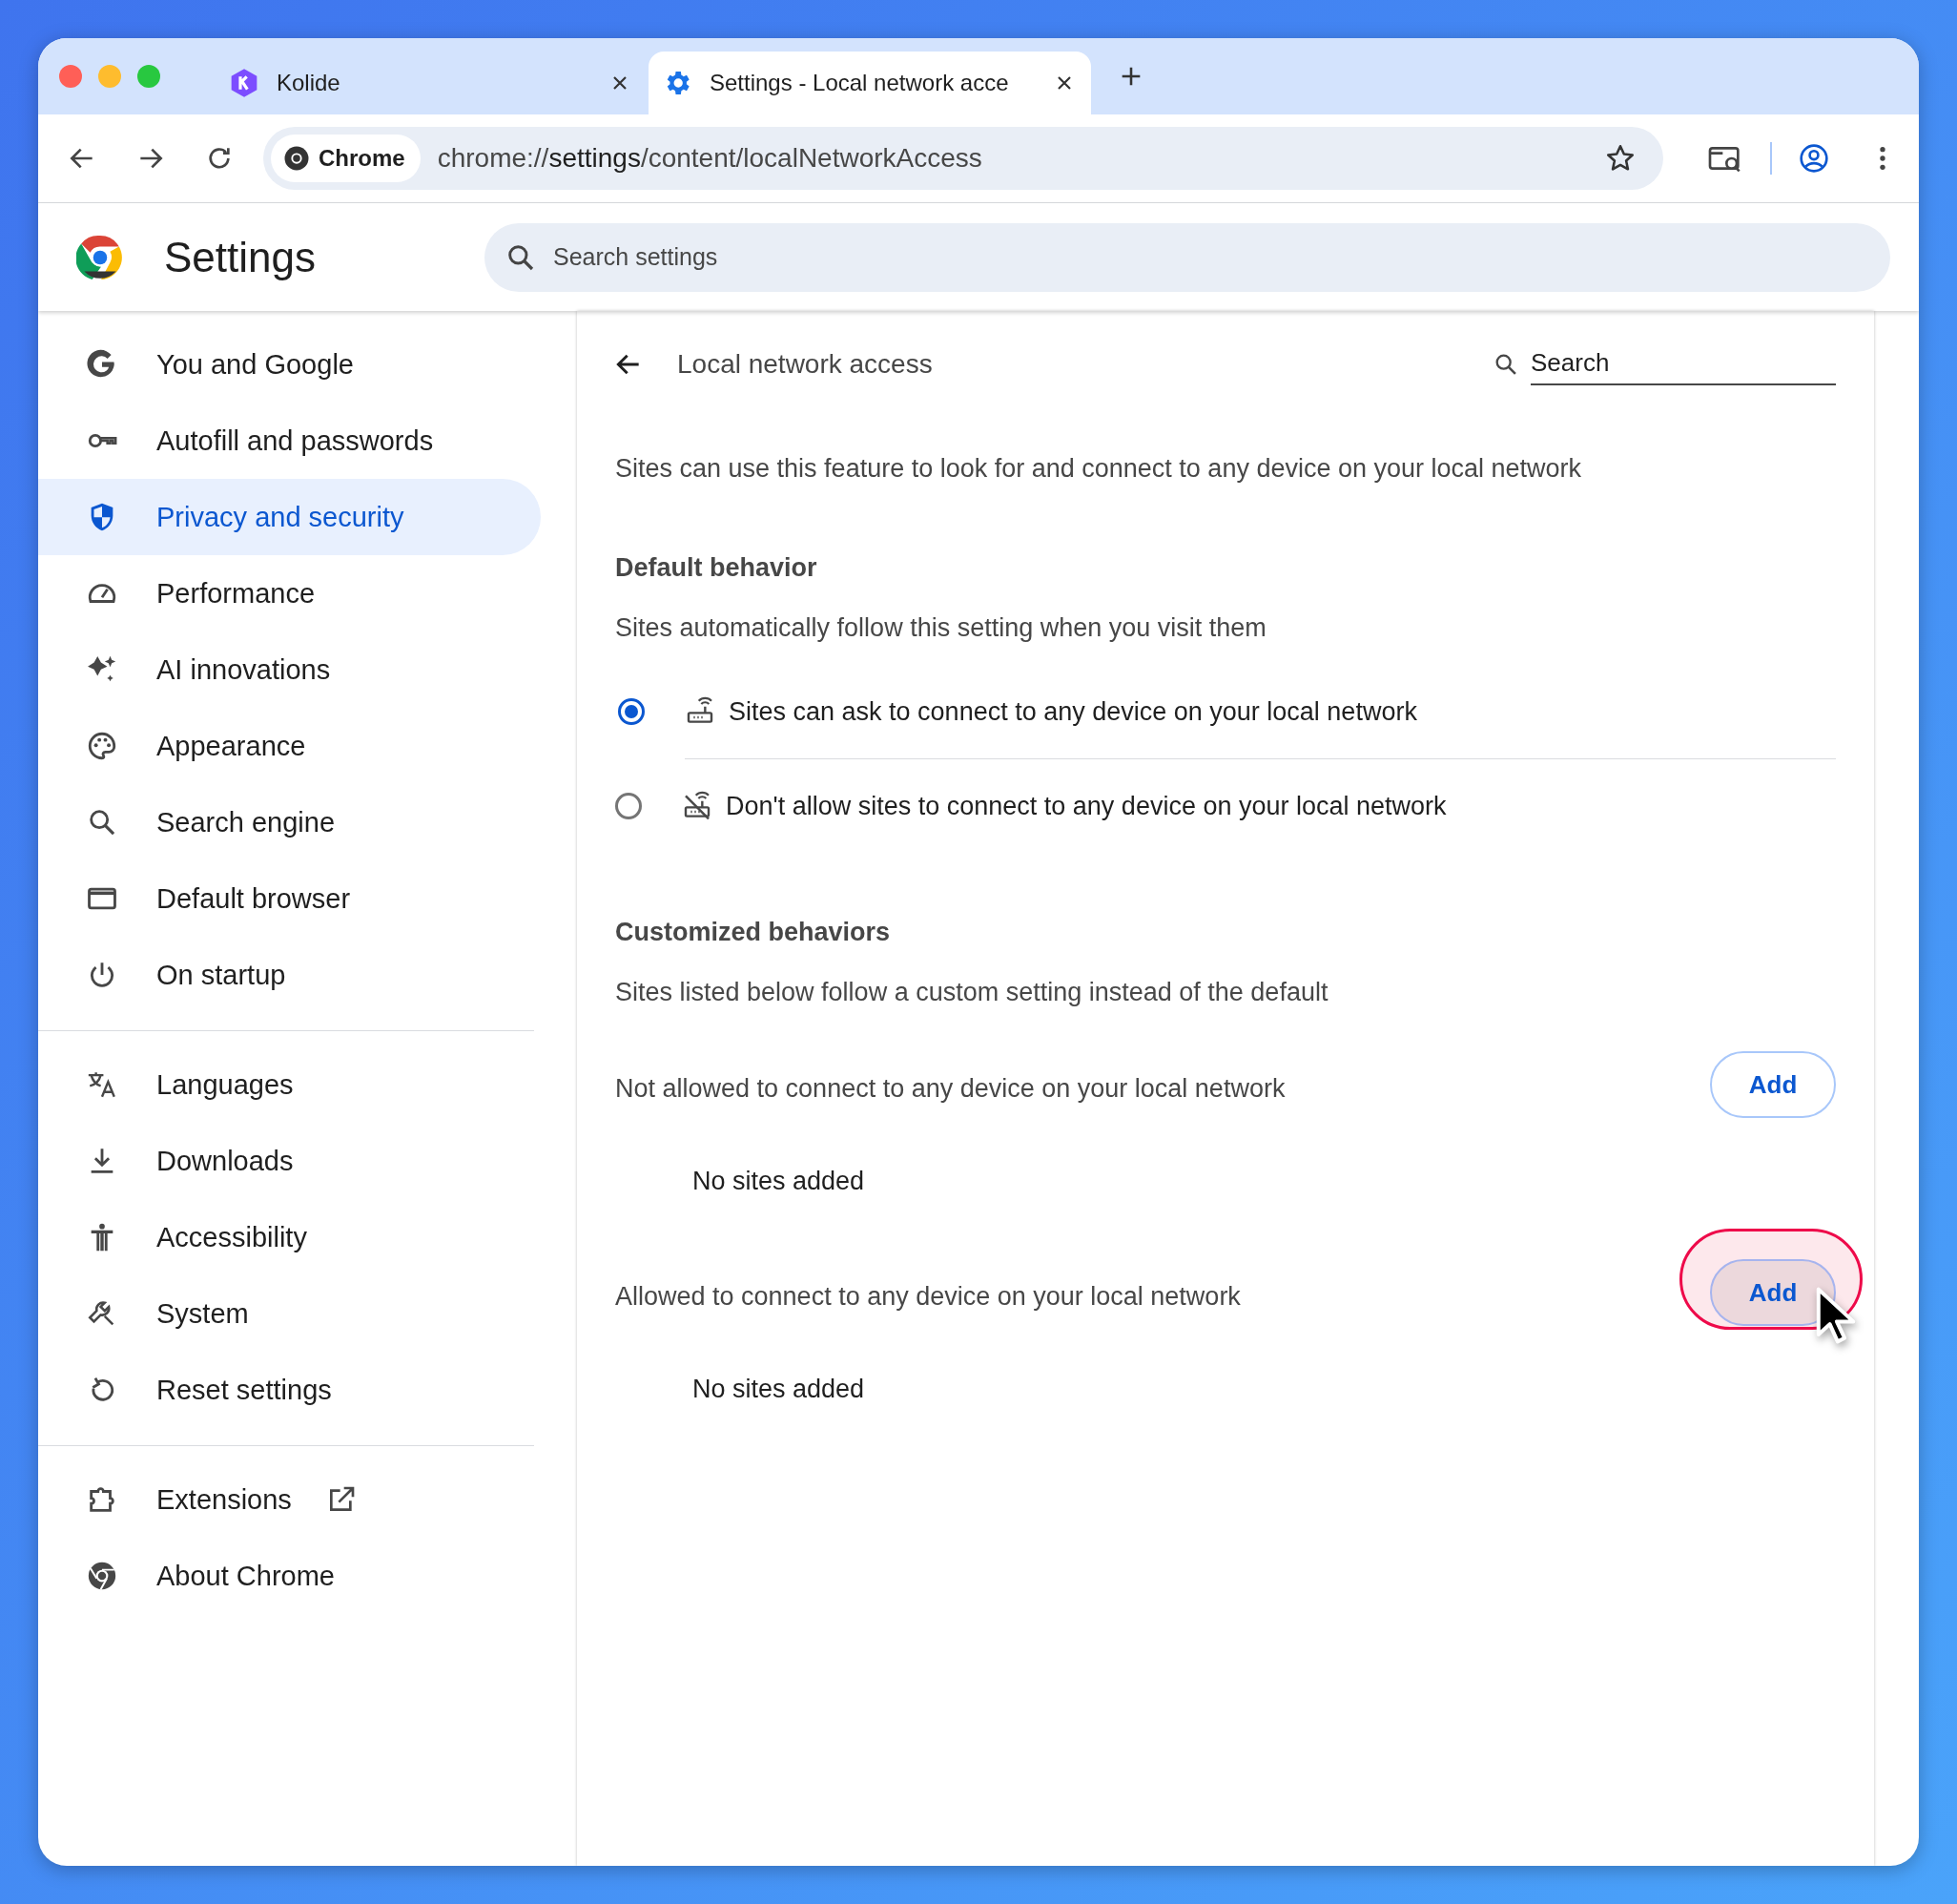 This screenshot has width=1957, height=1904. Describe the element at coordinates (289, 898) in the screenshot. I see `sidebar-item: Default browser` at that location.